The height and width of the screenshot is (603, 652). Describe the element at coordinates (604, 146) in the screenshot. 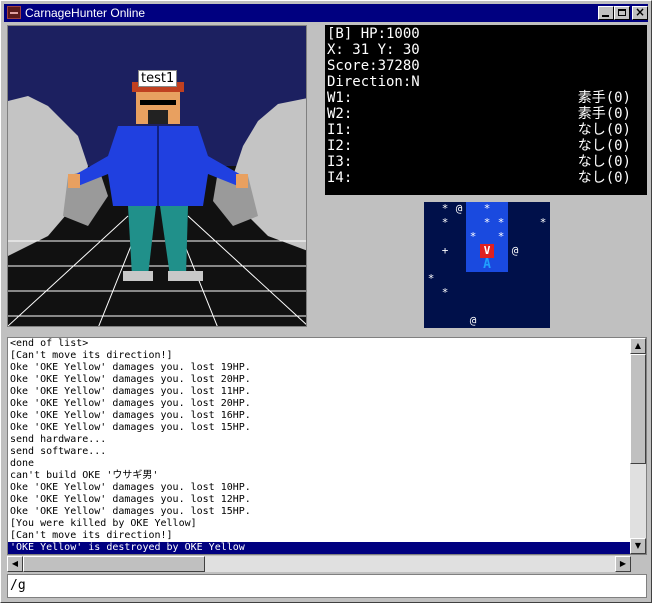

I see `slot-value-i2: なし(0)` at that location.